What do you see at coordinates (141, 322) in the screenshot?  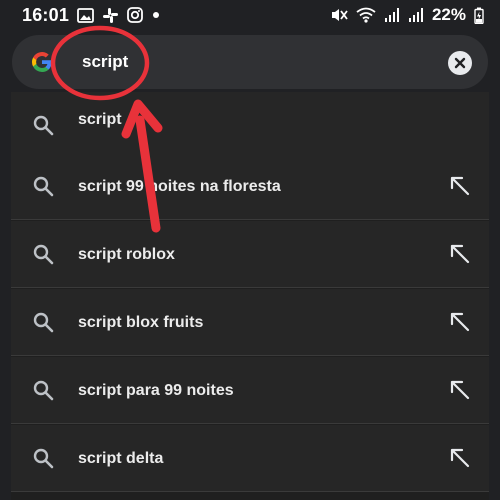 I see `suggestion-text: script blox fruits` at bounding box center [141, 322].